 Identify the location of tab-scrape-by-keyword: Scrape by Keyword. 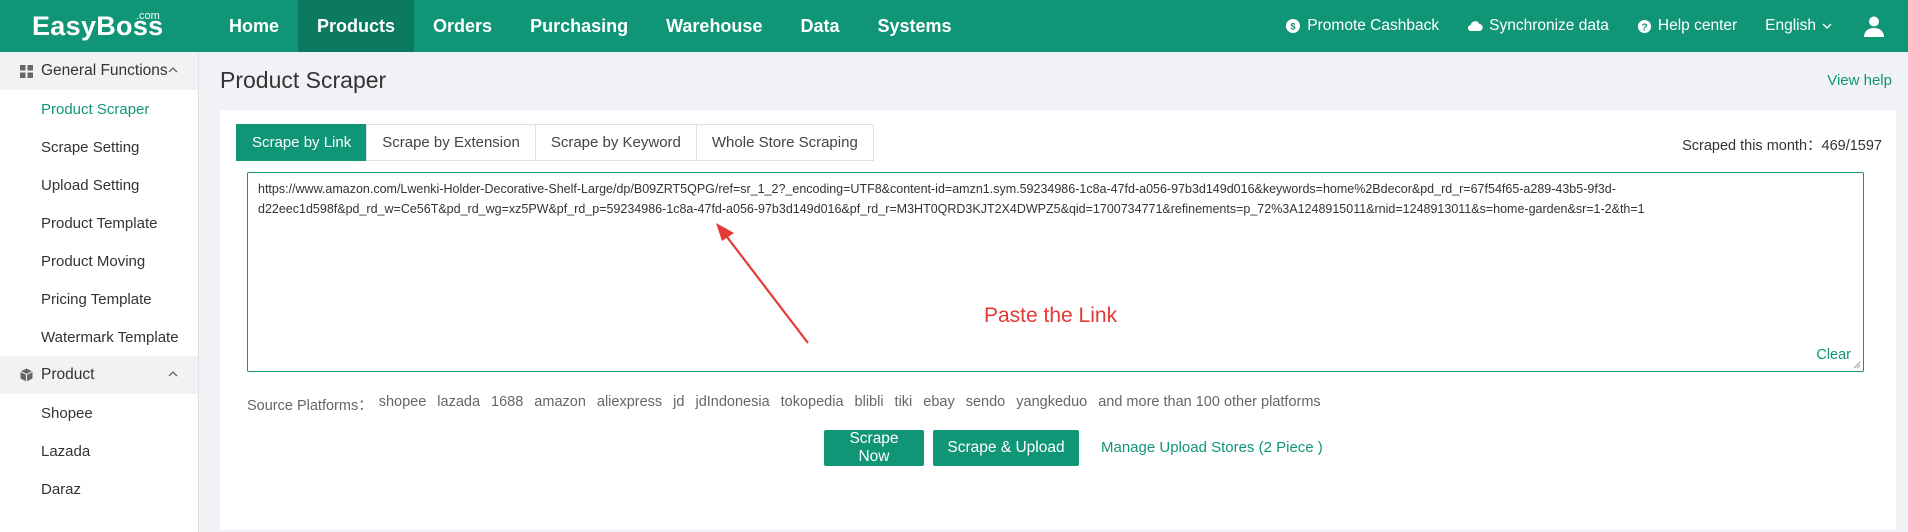
(615, 142).